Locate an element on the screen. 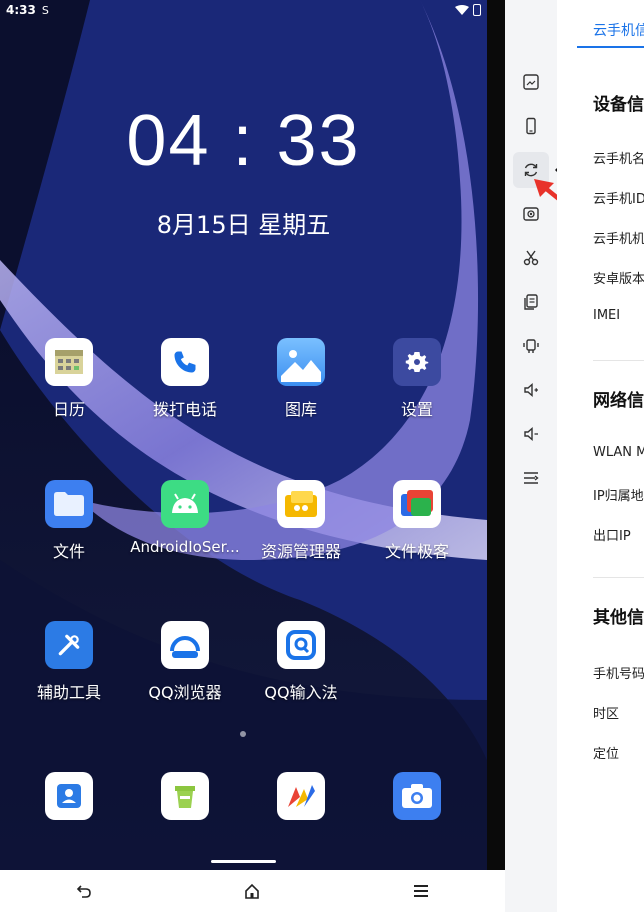  device-button is located at coordinates (531, 126).